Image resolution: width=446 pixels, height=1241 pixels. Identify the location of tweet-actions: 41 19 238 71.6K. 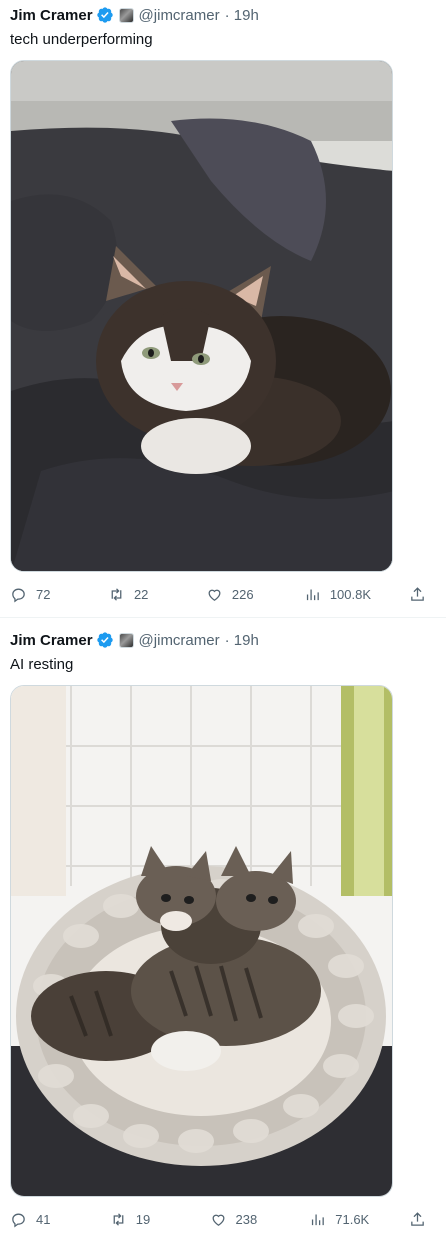
(218, 1219).